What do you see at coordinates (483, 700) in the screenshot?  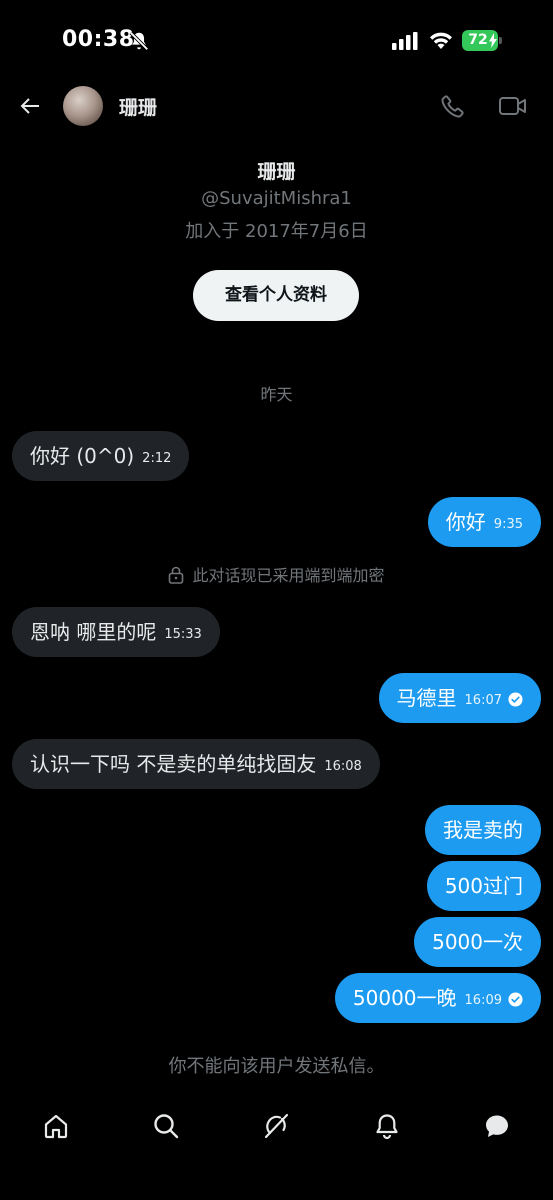 I see `message-time: 16:07` at bounding box center [483, 700].